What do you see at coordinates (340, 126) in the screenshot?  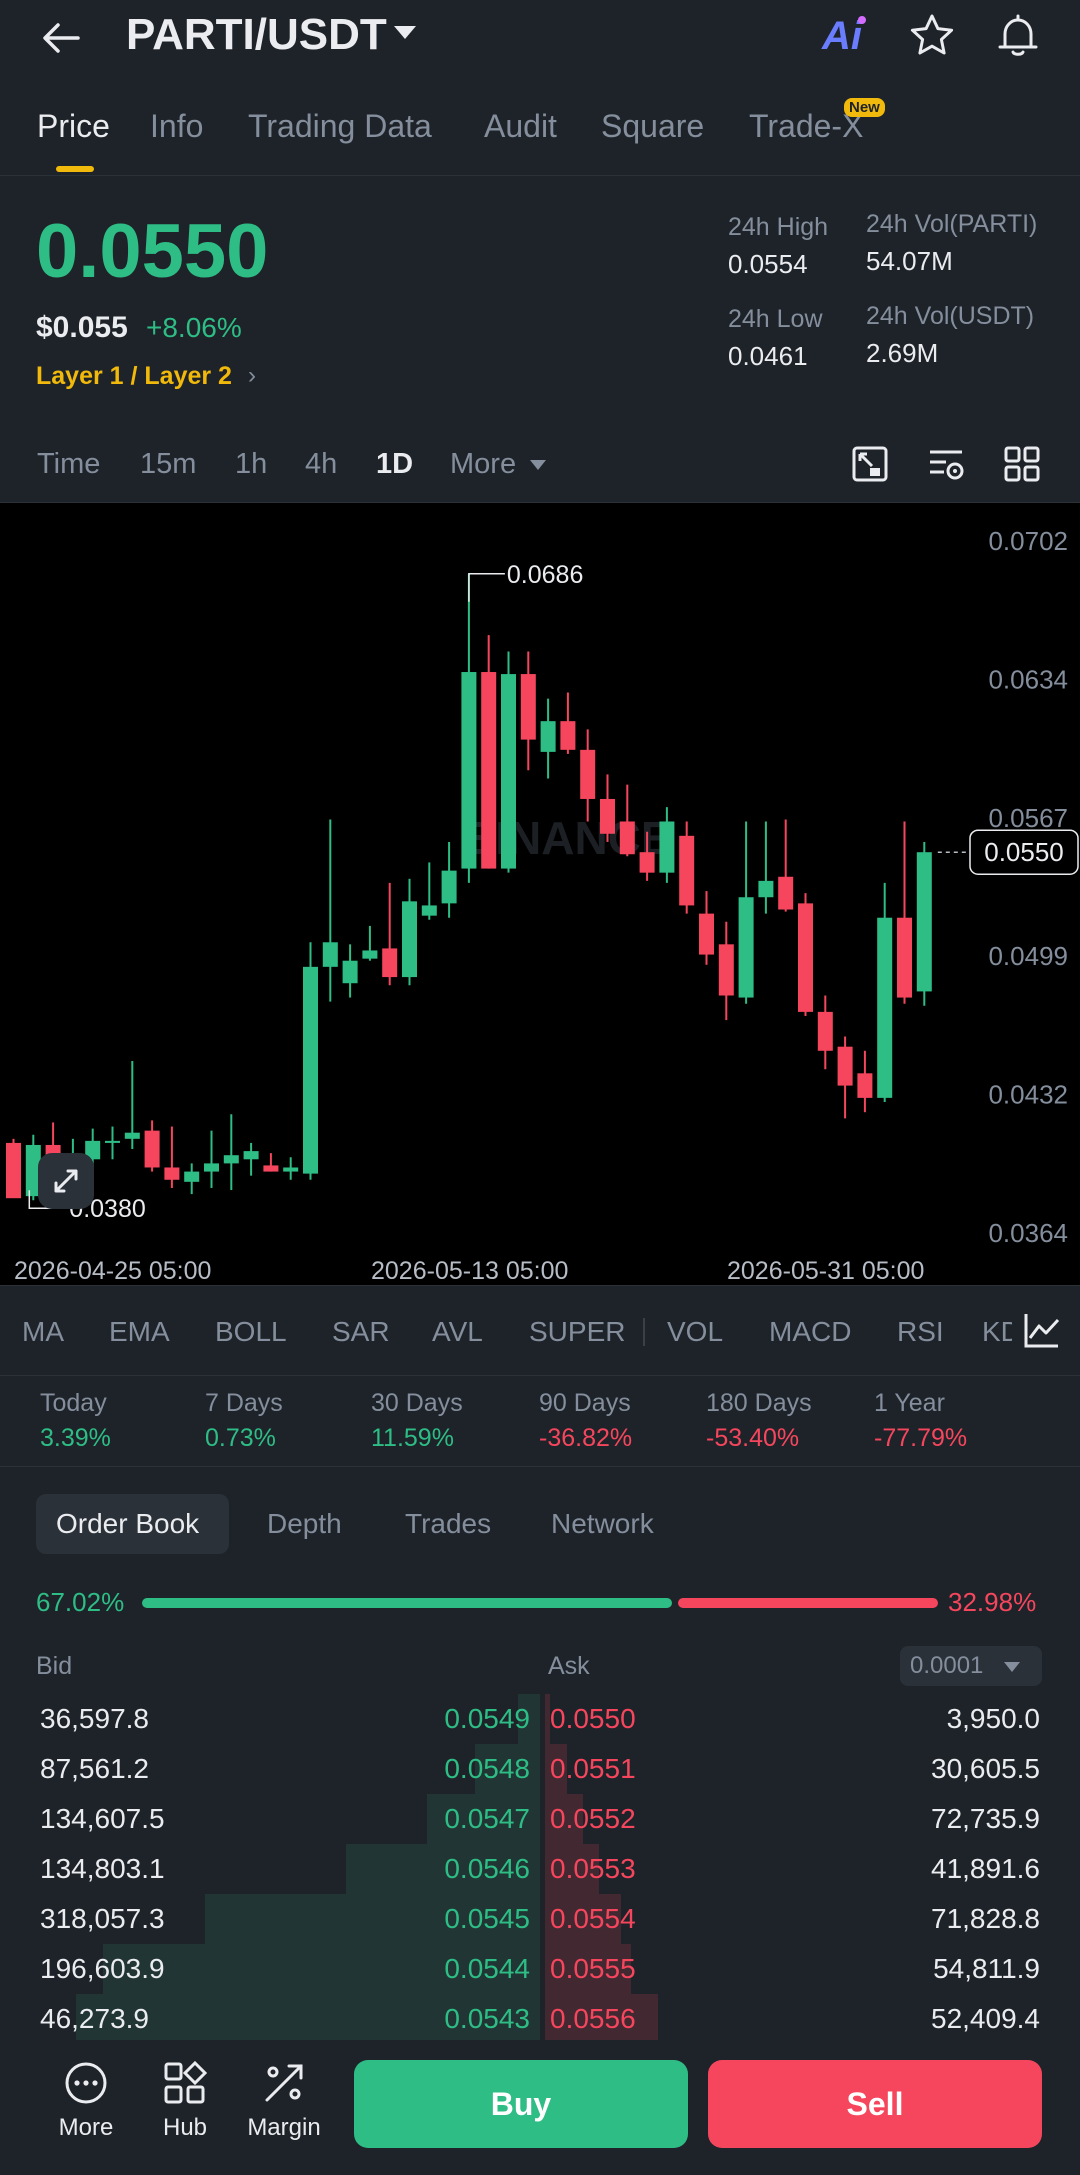 I see `tab-trading-data: Trading Data` at bounding box center [340, 126].